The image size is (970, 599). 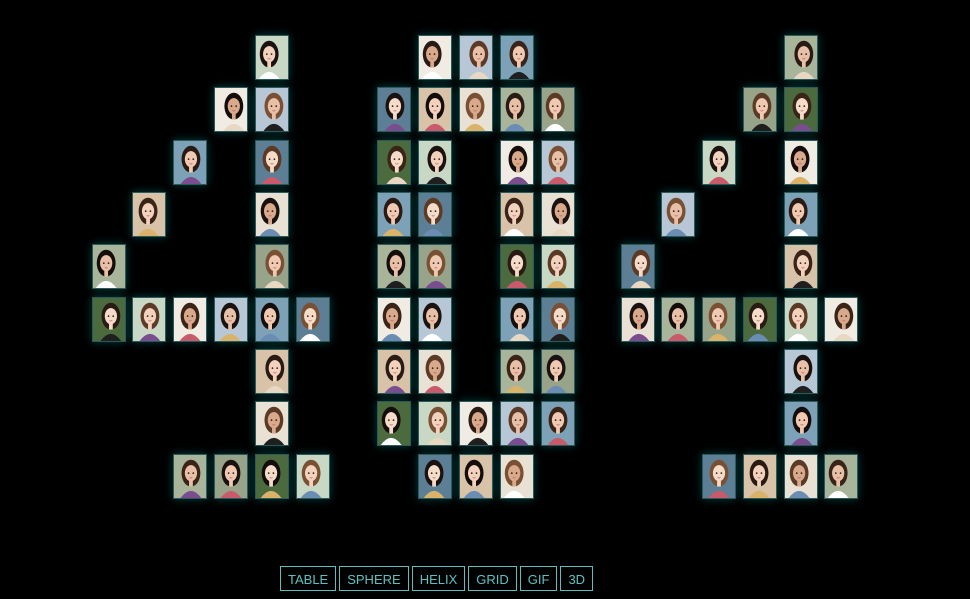 I want to click on view-mode-menu: TABLE SPHERE HELIX GRID GIF 3D, so click(x=437, y=579).